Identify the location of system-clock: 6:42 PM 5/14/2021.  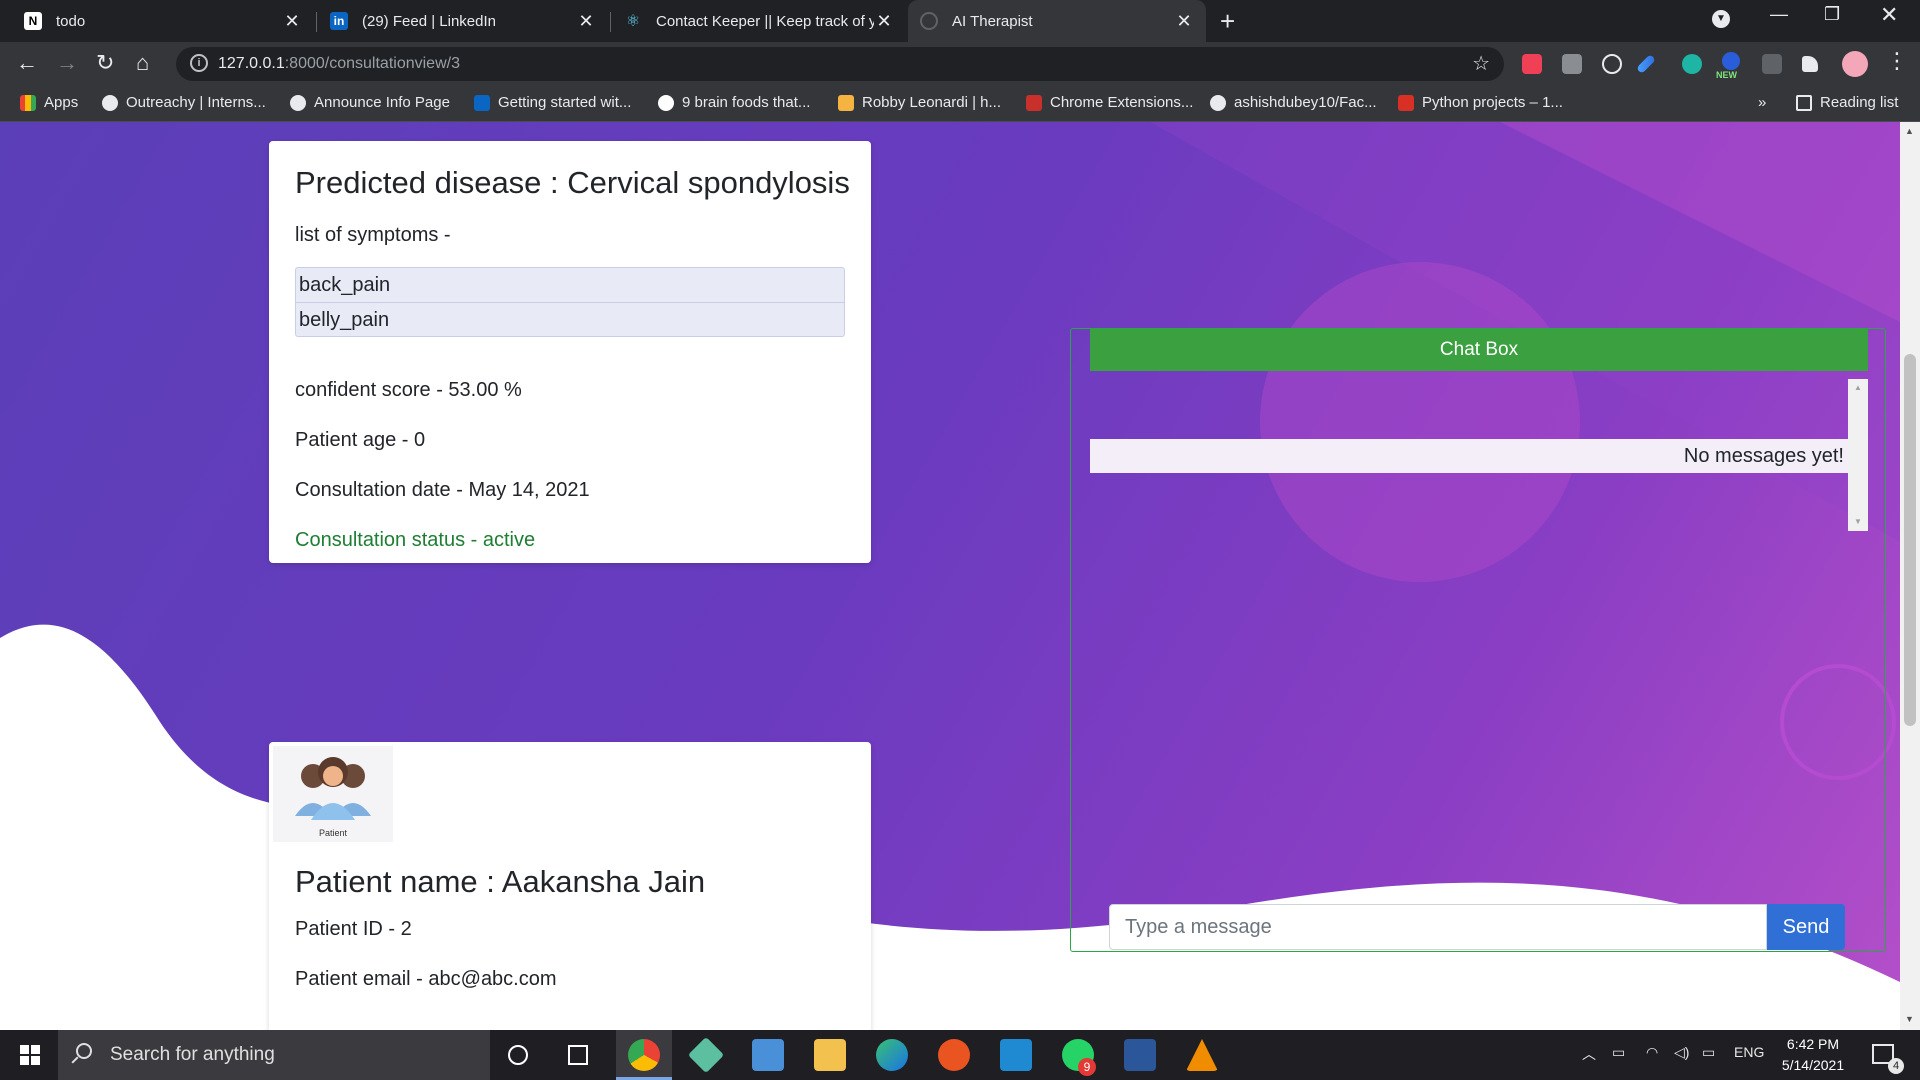
(1813, 1055).